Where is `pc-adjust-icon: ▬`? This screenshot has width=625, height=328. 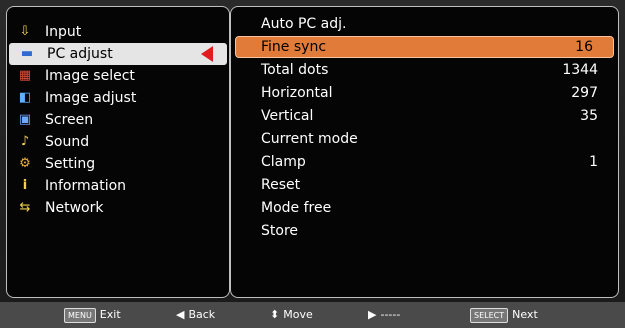 pc-adjust-icon: ▬ is located at coordinates (27, 53).